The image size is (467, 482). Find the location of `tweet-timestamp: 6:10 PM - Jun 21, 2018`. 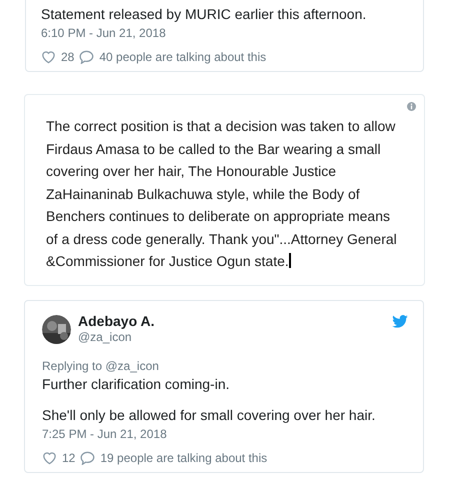

tweet-timestamp: 6:10 PM - Jun 21, 2018 is located at coordinates (224, 33).